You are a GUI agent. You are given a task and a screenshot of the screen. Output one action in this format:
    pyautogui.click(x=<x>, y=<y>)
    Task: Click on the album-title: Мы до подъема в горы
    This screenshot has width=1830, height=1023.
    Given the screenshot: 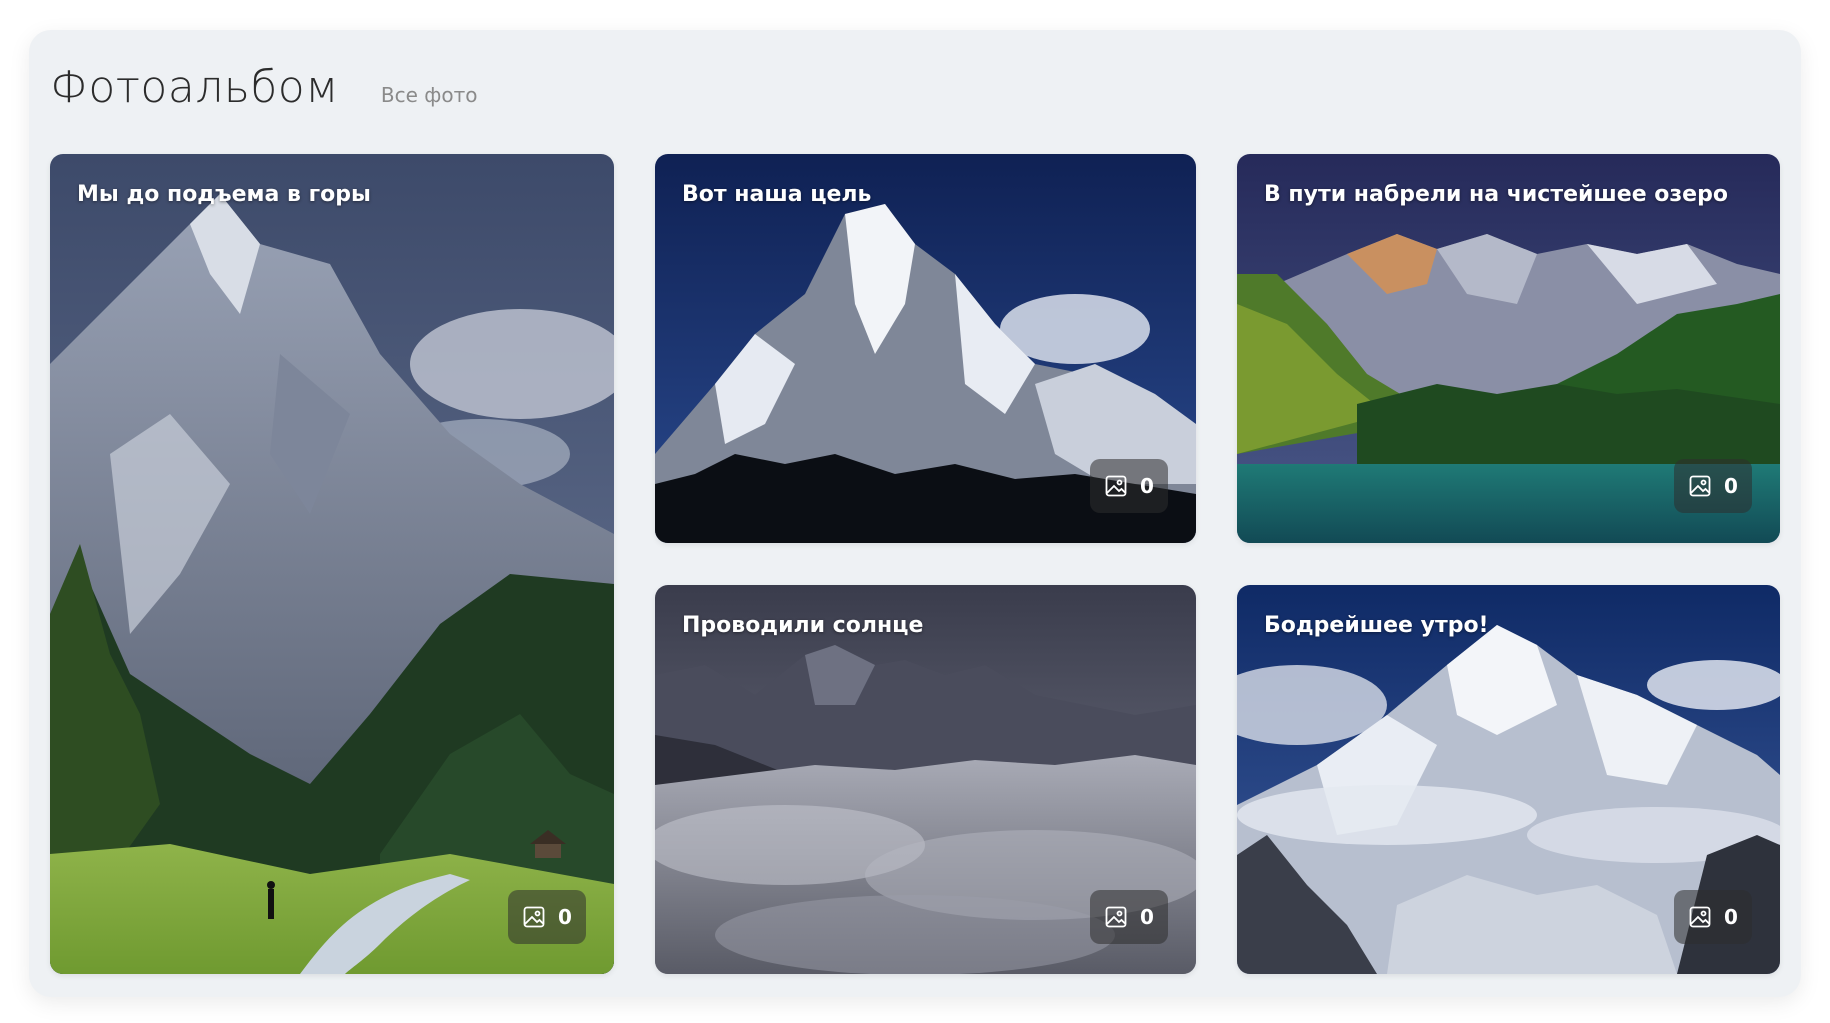 What is the action you would take?
    pyautogui.click(x=224, y=194)
    